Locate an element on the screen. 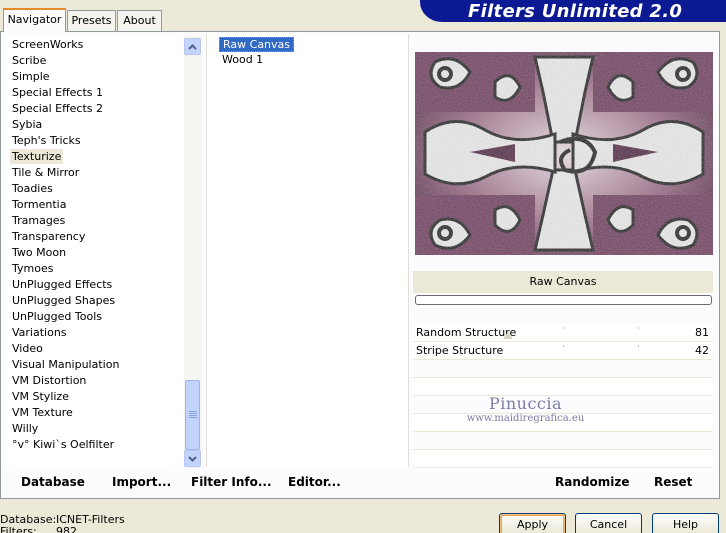 The height and width of the screenshot is (533, 726). category-item: Tormentia is located at coordinates (39, 204).